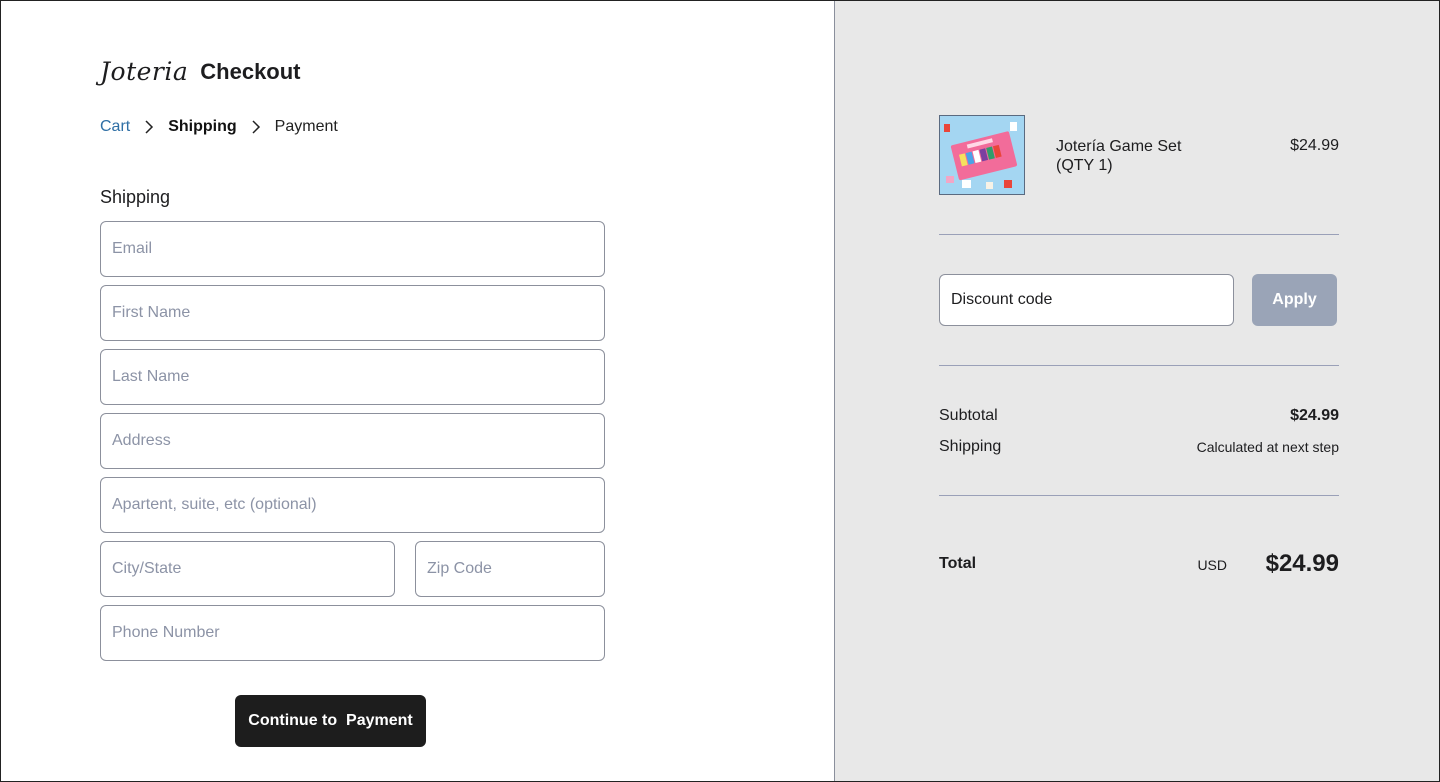 The height and width of the screenshot is (782, 1440). Describe the element at coordinates (306, 126) in the screenshot. I see `breadcrumb-payment: Payment` at that location.